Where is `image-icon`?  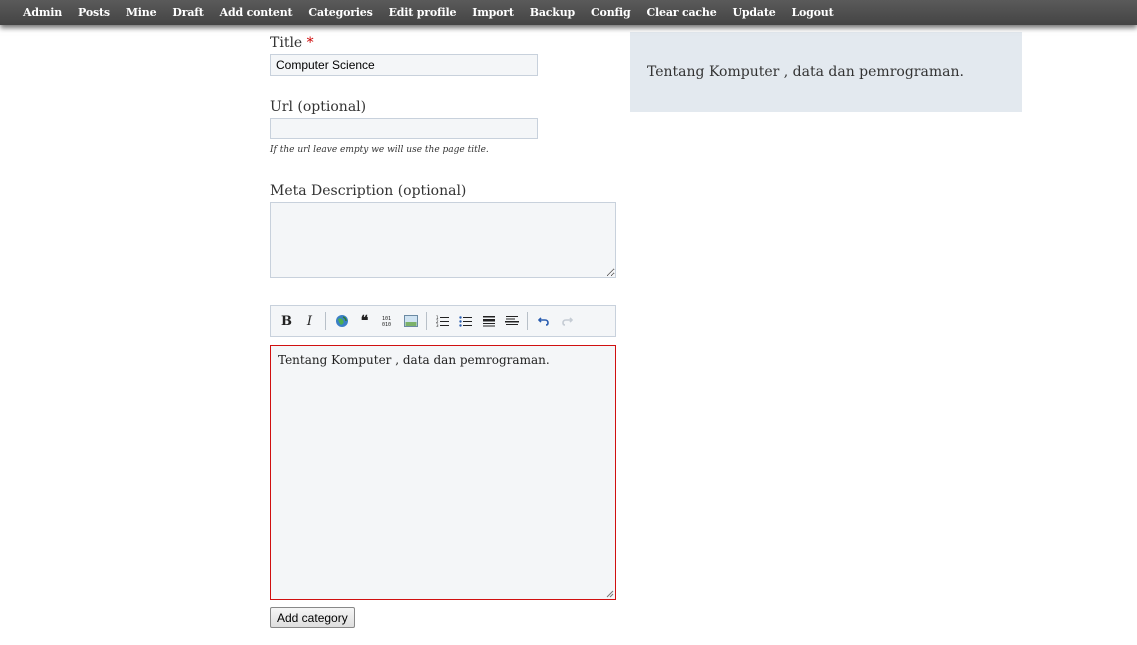 image-icon is located at coordinates (410, 321).